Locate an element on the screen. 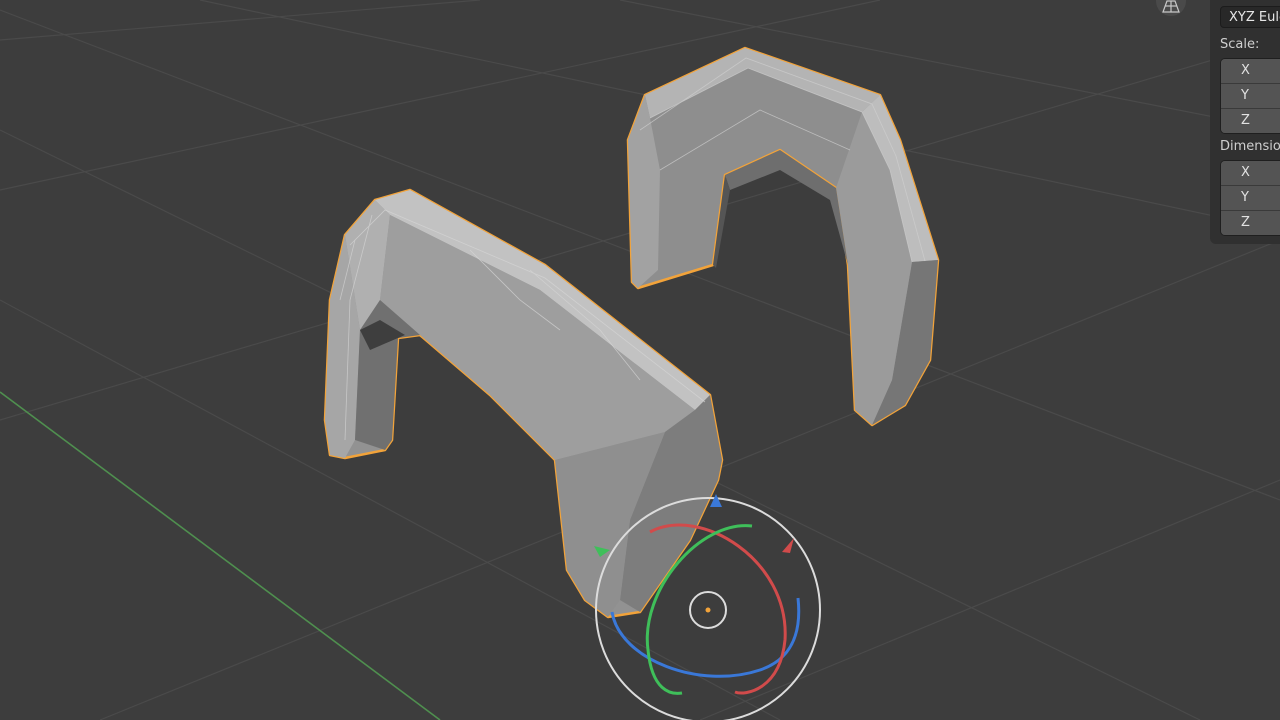 This screenshot has height=720, width=1280. dimension-fields: X Y Z is located at coordinates (1250, 198).